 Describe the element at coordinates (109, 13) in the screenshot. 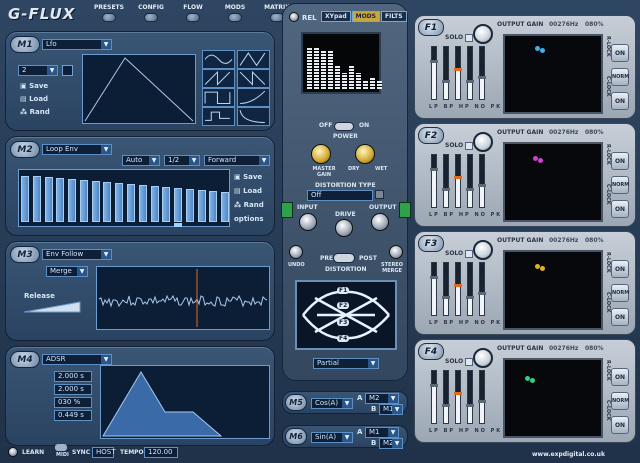

I see `nav-presets: PRESETS` at that location.